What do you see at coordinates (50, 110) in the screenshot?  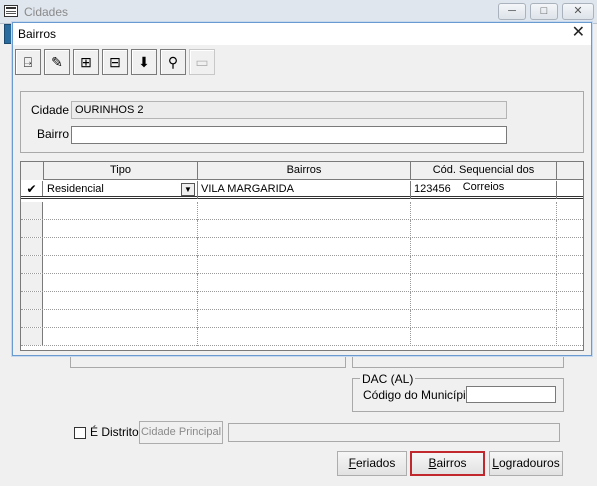 I see `cidade-label: Cidade` at bounding box center [50, 110].